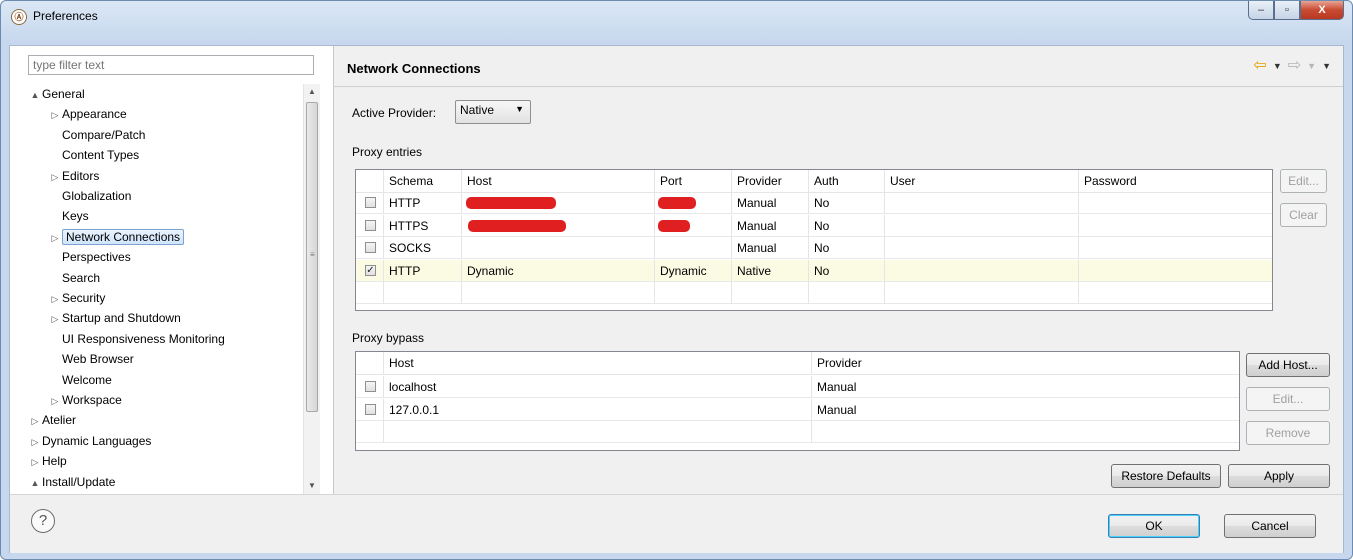 The width and height of the screenshot is (1353, 560). What do you see at coordinates (77, 298) in the screenshot?
I see `tree-item: ▷ Security` at bounding box center [77, 298].